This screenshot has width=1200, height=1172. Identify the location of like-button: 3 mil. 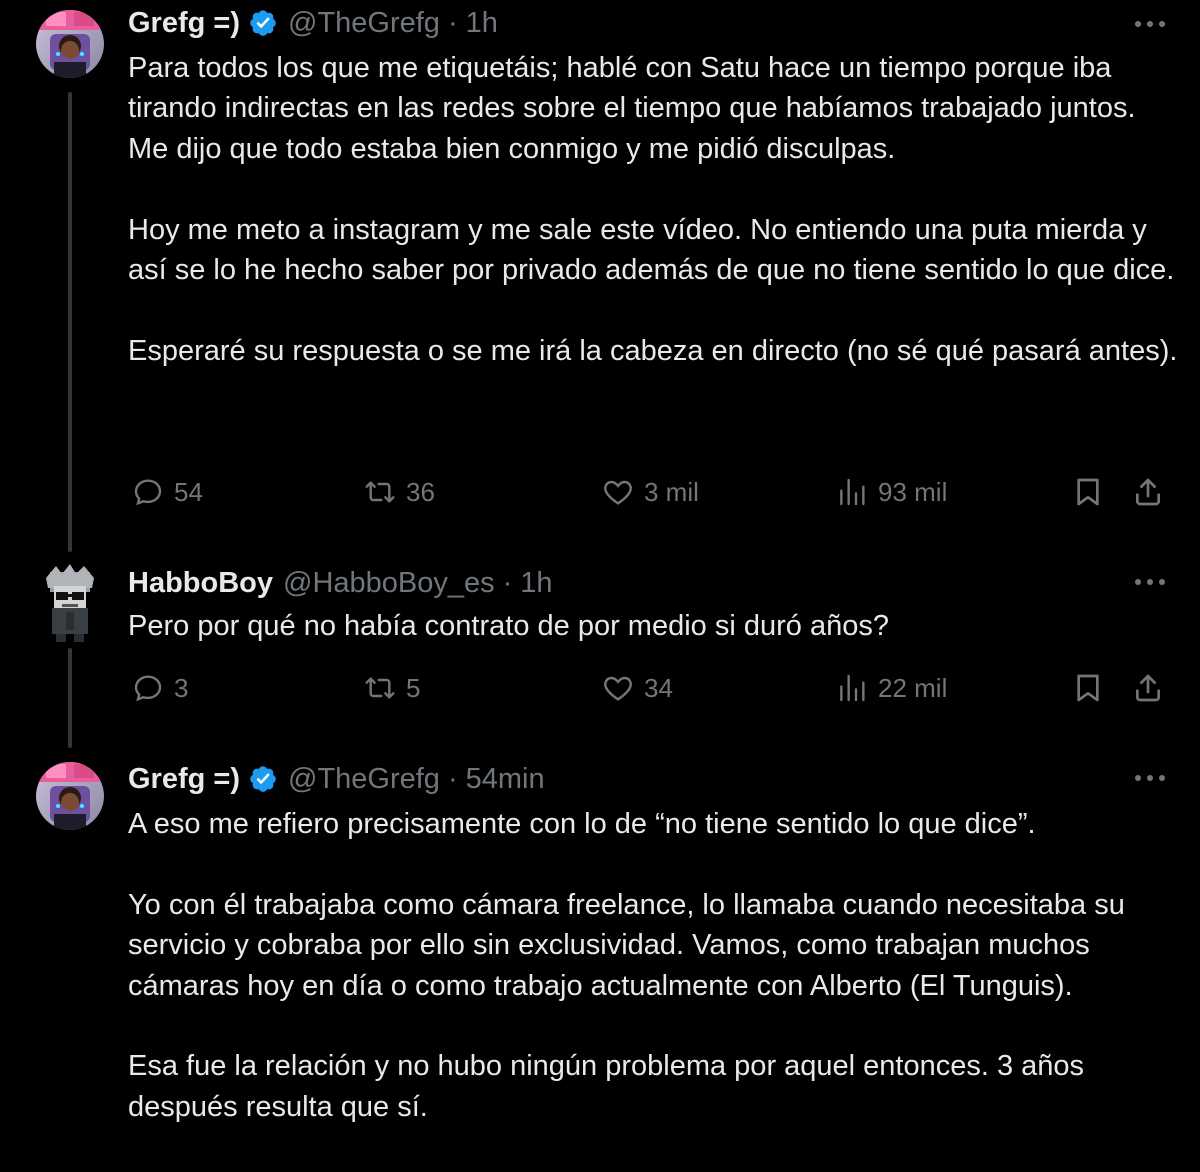
(650, 492).